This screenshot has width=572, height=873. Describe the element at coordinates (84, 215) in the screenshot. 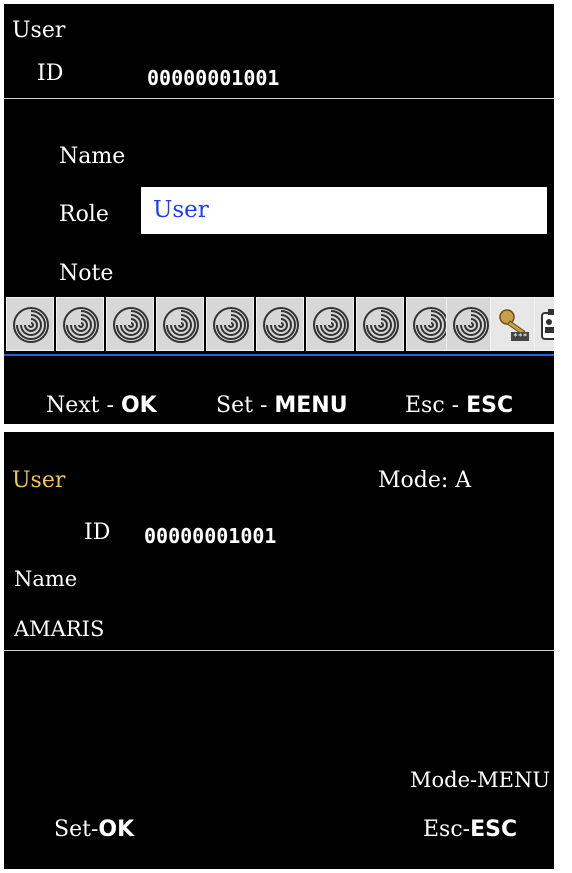

I see `role-label: Role` at that location.